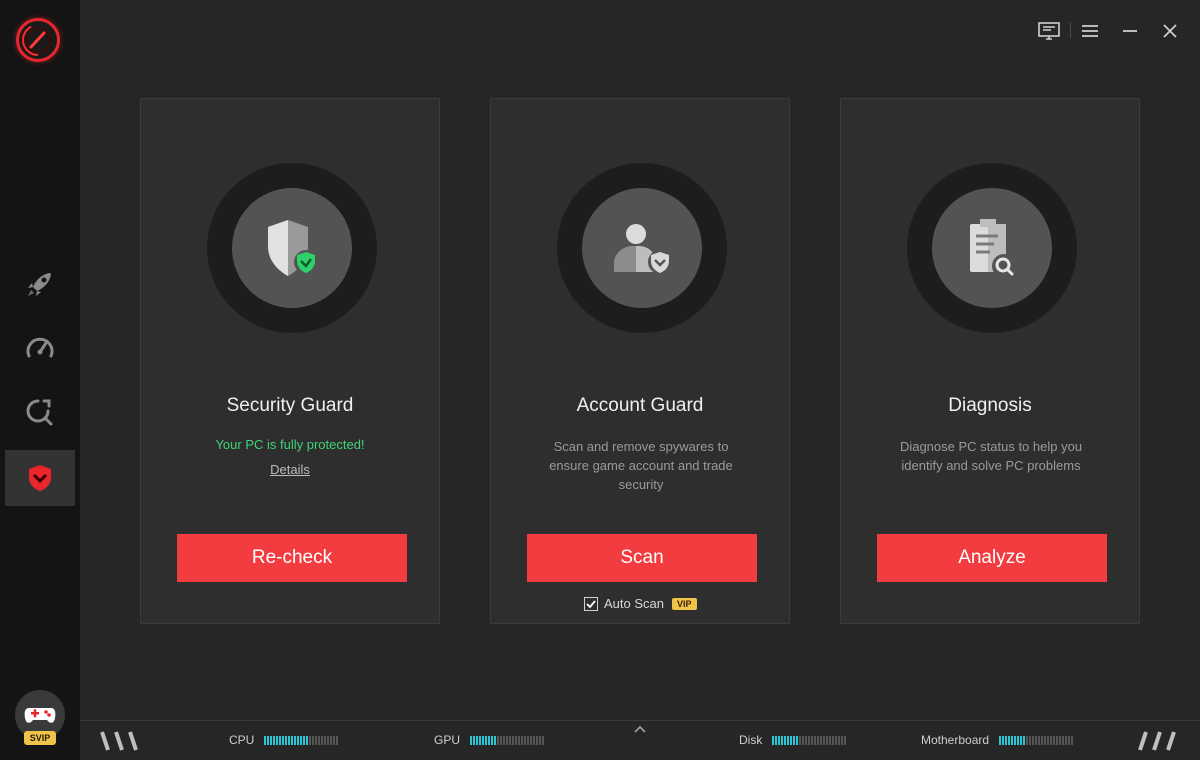 The image size is (1200, 760). I want to click on details-link: Details, so click(290, 469).